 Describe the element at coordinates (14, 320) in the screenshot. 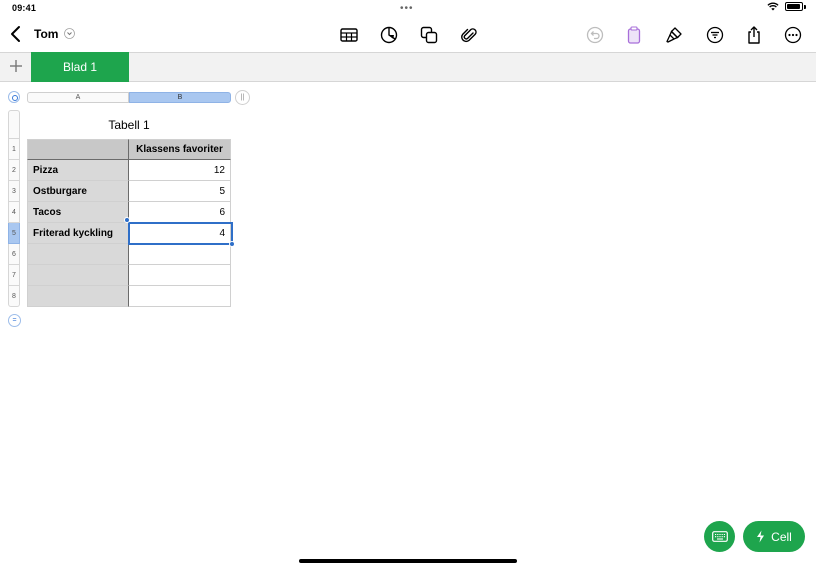

I see `add-row-handle-icon: =` at that location.